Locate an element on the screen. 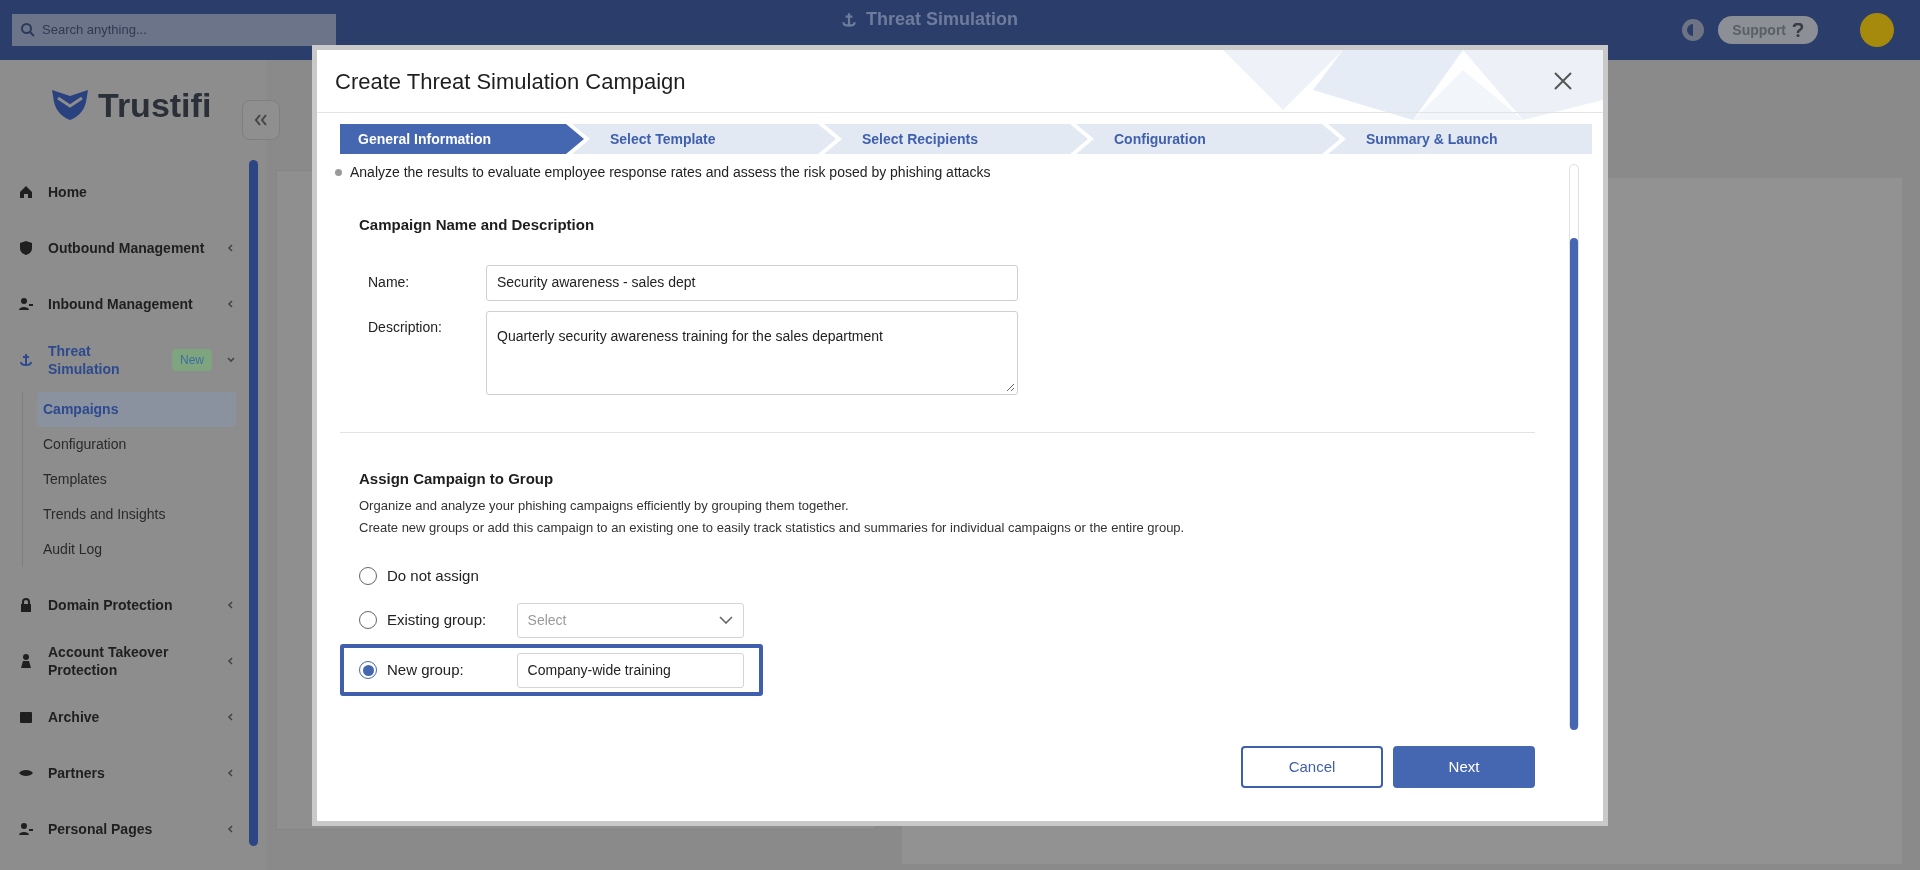 Image resolution: width=1920 pixels, height=870 pixels. sidebar-item: Account Takeover Protection is located at coordinates (127, 661).